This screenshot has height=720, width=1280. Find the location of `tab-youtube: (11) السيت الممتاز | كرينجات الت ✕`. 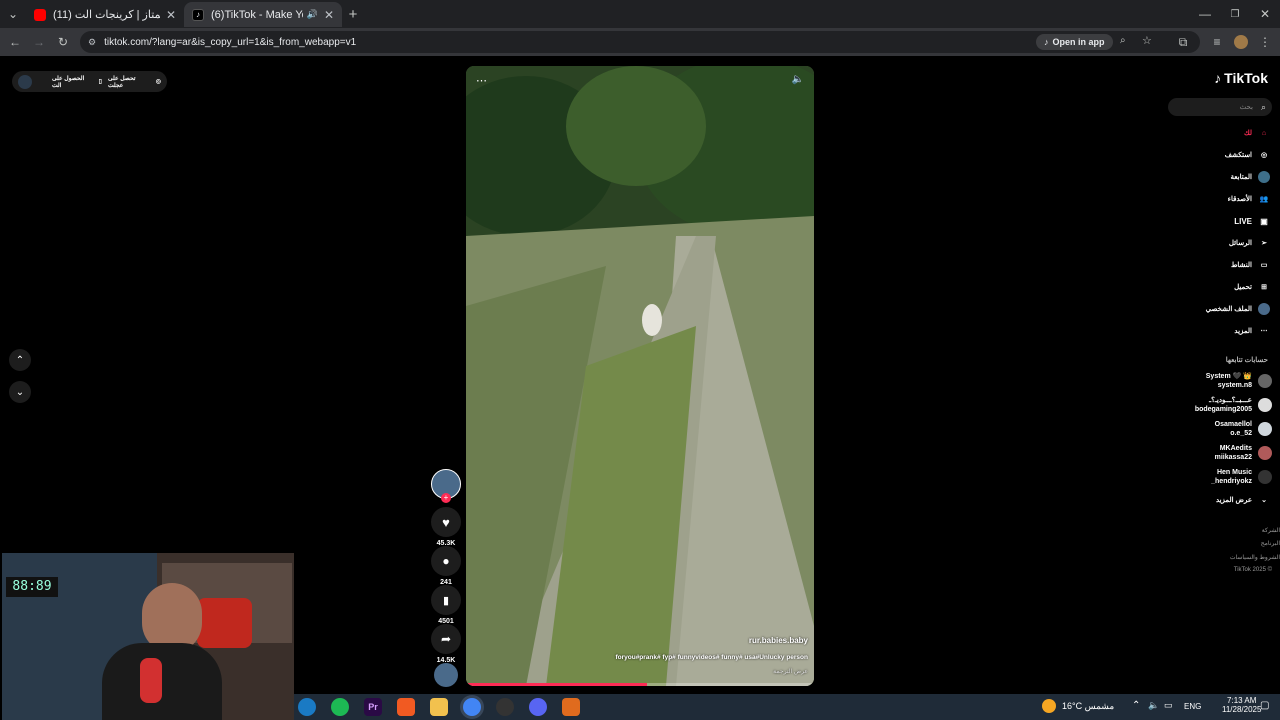

tab-youtube: (11) السيت الممتاز | كرينجات الت ✕ is located at coordinates (105, 14).